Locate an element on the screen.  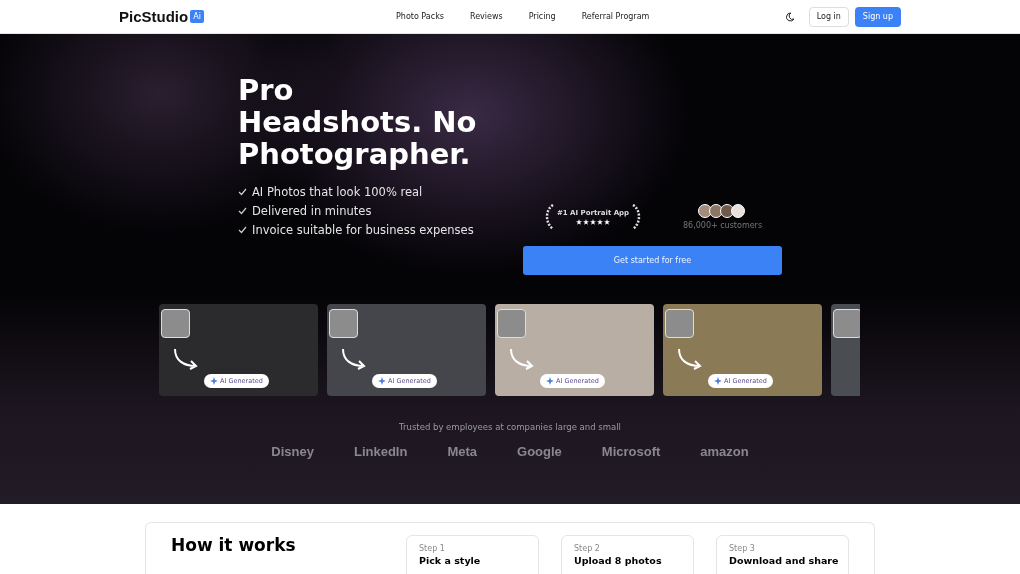
feature-text: Delivered in minutes is located at coordinates (312, 210).